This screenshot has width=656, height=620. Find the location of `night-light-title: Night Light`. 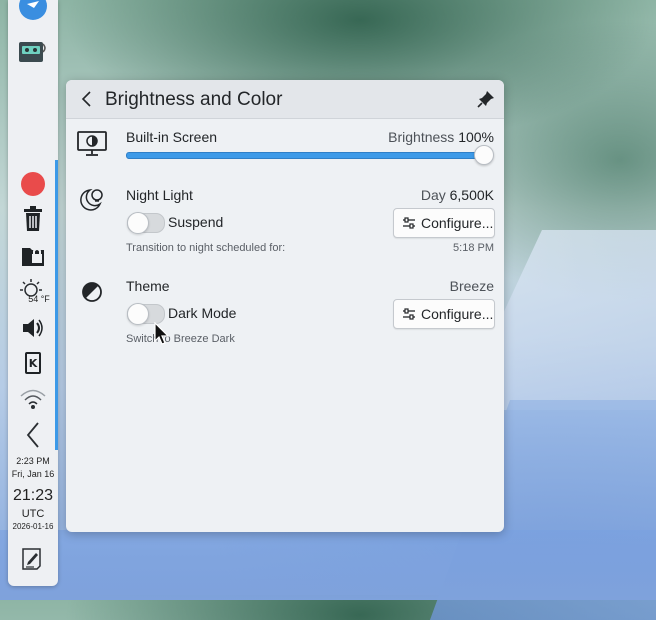

night-light-title: Night Light is located at coordinates (159, 195).